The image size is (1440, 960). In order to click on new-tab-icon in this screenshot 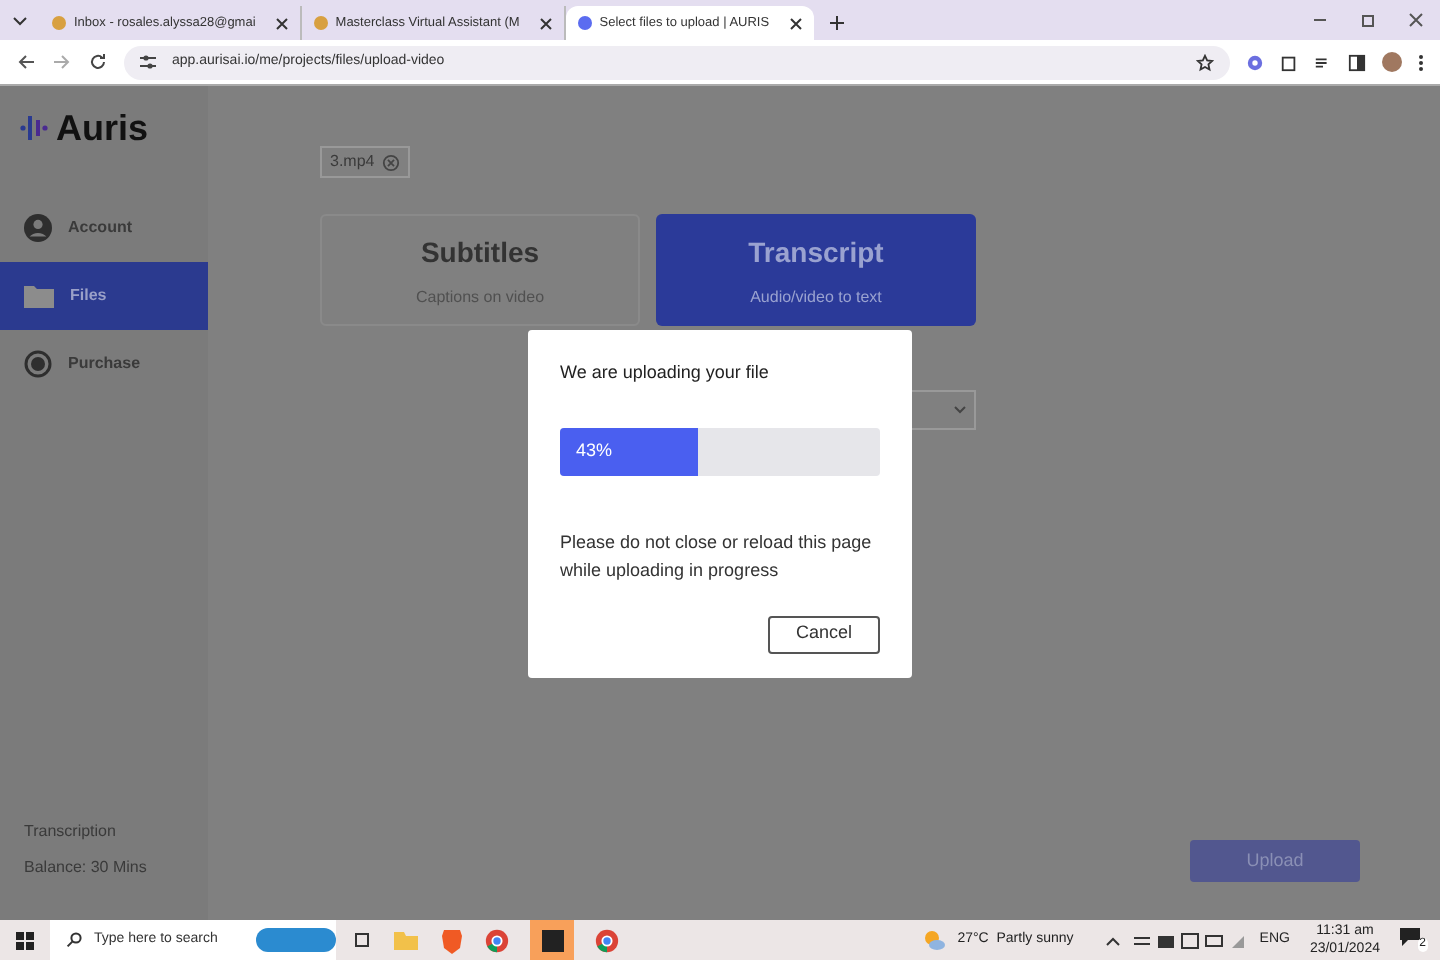, I will do `click(836, 23)`.